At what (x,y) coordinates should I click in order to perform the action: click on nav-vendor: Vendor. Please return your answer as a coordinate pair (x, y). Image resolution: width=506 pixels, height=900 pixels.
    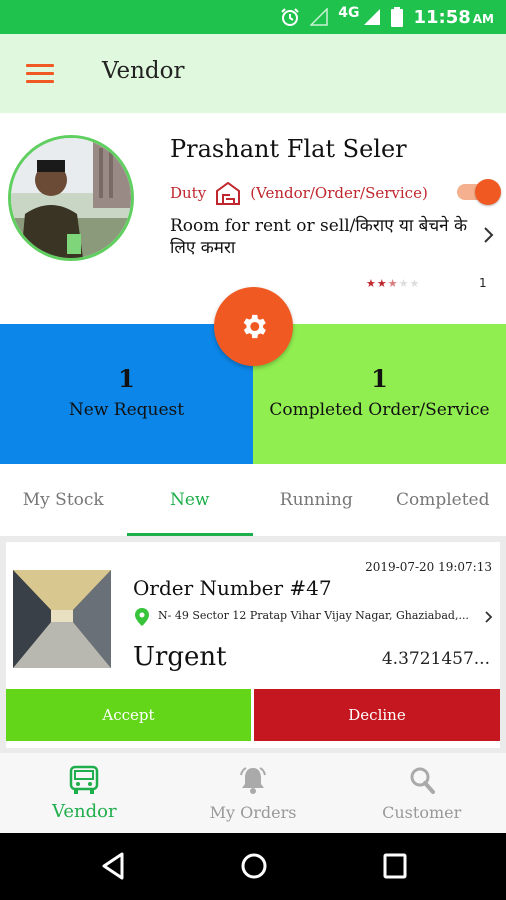
    Looking at the image, I should click on (84, 793).